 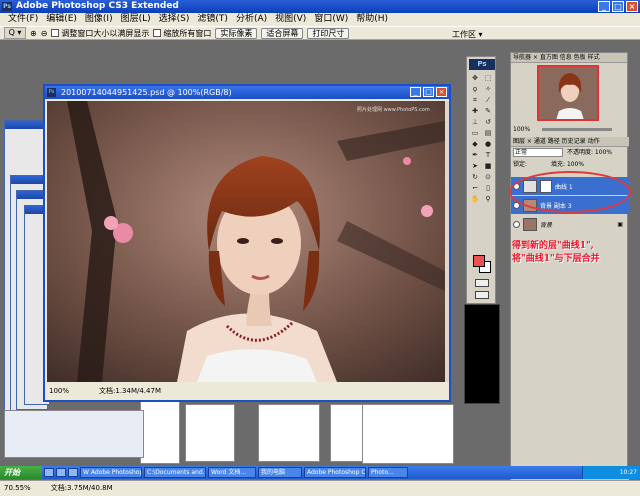 What do you see at coordinates (568, 93) in the screenshot?
I see `navigator-thumbnail` at bounding box center [568, 93].